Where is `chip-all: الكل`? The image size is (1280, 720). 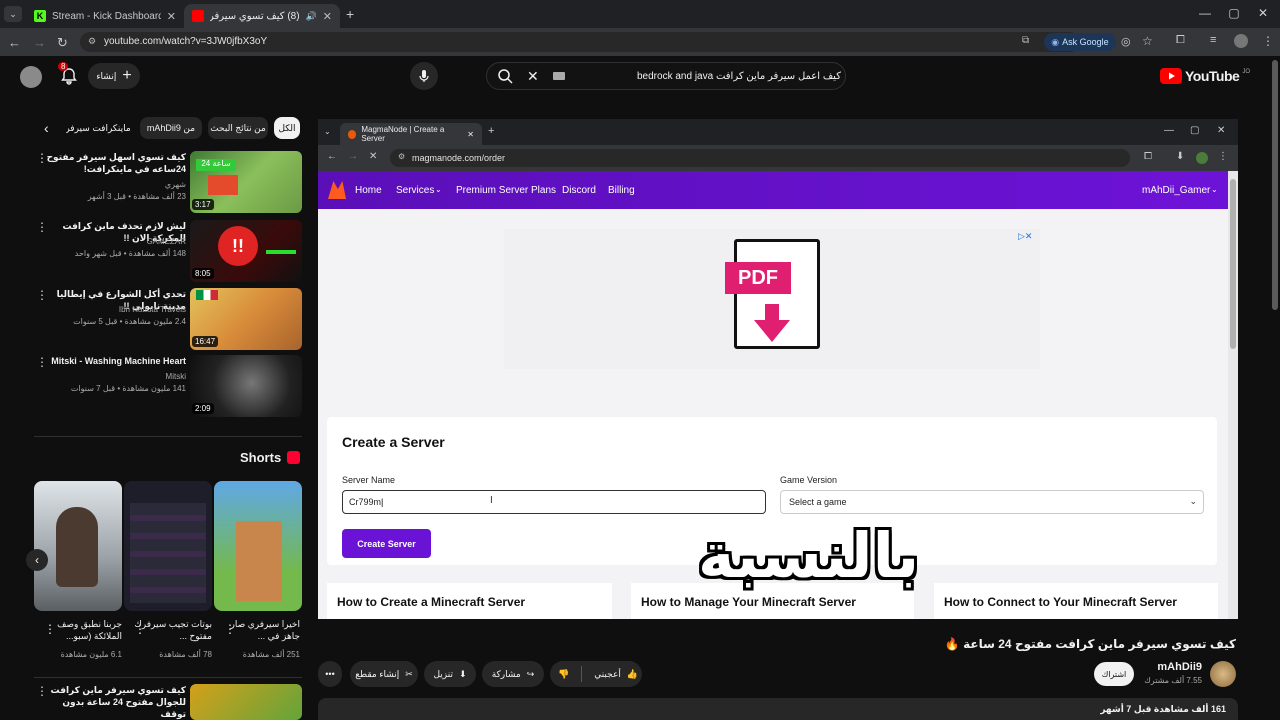 chip-all: الكل is located at coordinates (287, 128).